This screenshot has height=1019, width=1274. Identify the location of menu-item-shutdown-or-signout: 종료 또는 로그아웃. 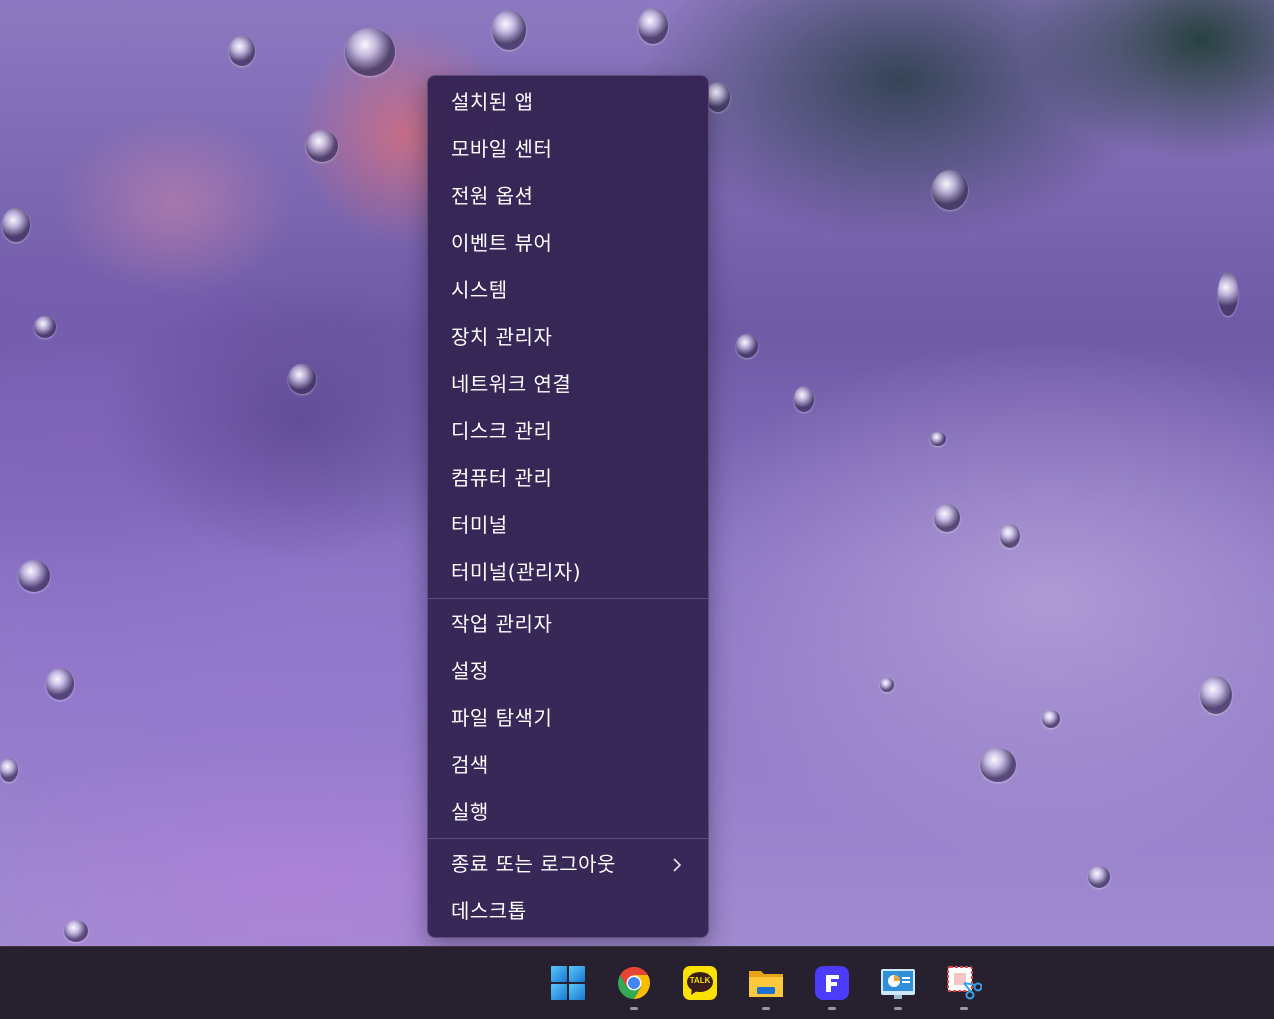
(568, 864).